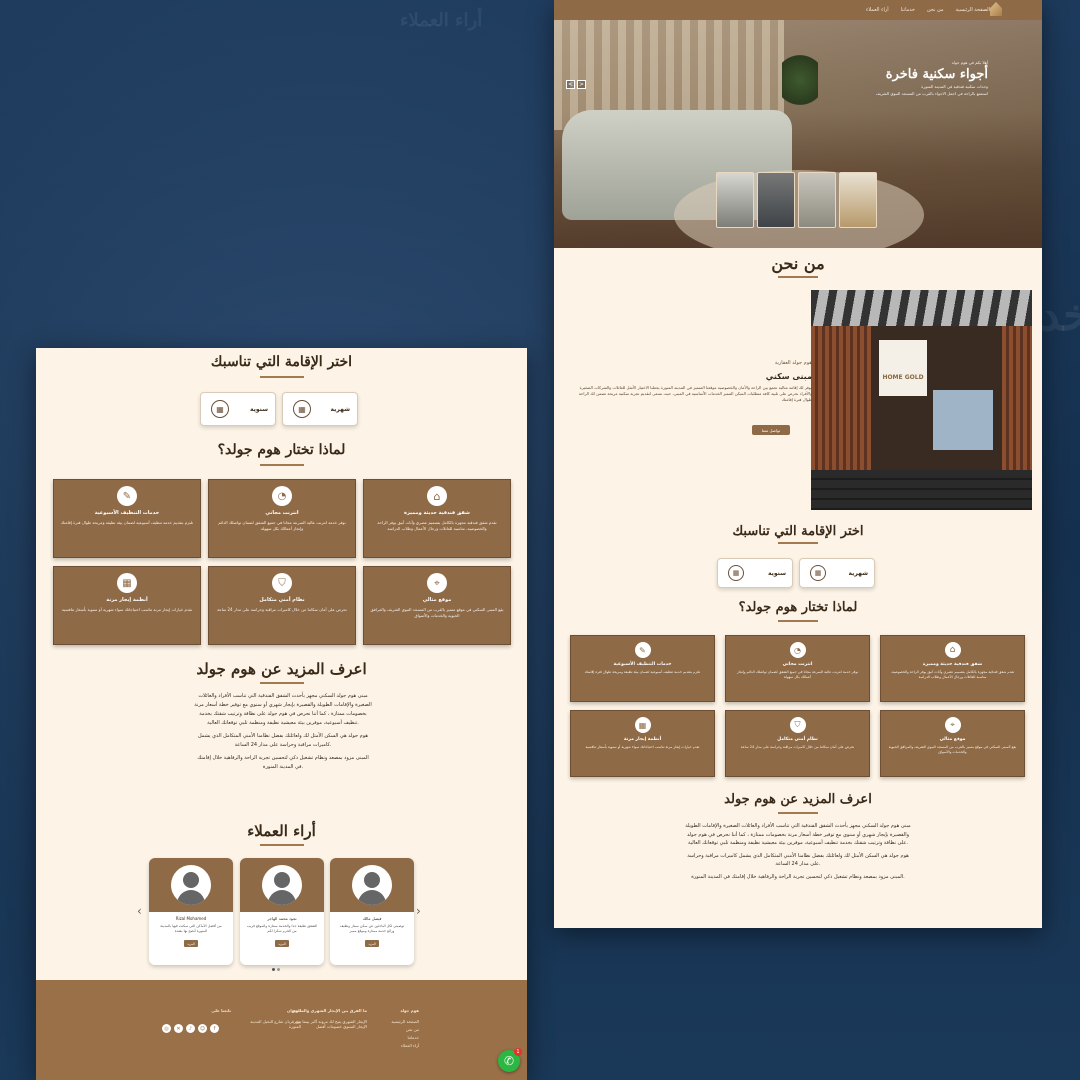 This screenshot has width=1080, height=1080. What do you see at coordinates (178, 1028) in the screenshot?
I see `twitter-icon: ✕` at bounding box center [178, 1028].